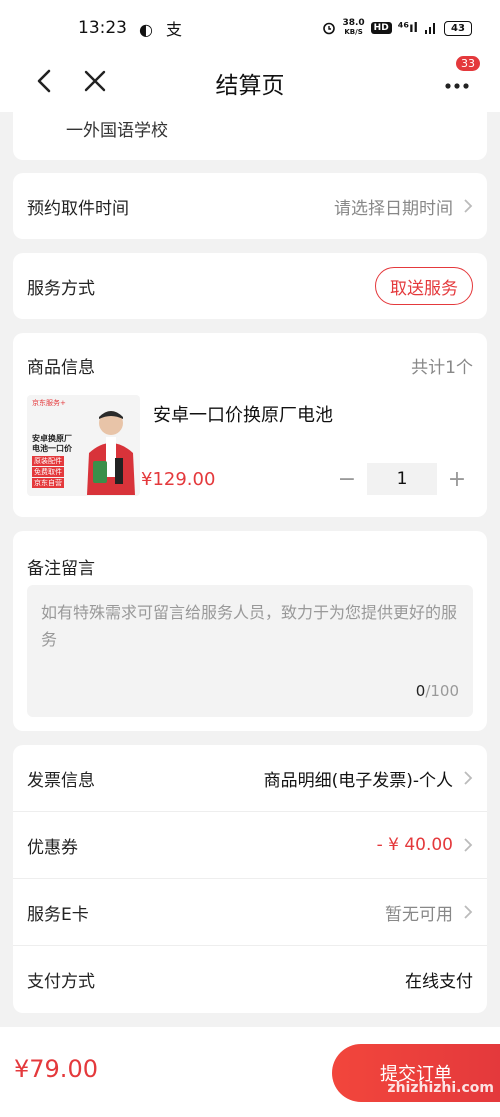 This screenshot has width=500, height=1117. Describe the element at coordinates (163, 29) in the screenshot. I see `notification-icons: ◐ 支` at that location.